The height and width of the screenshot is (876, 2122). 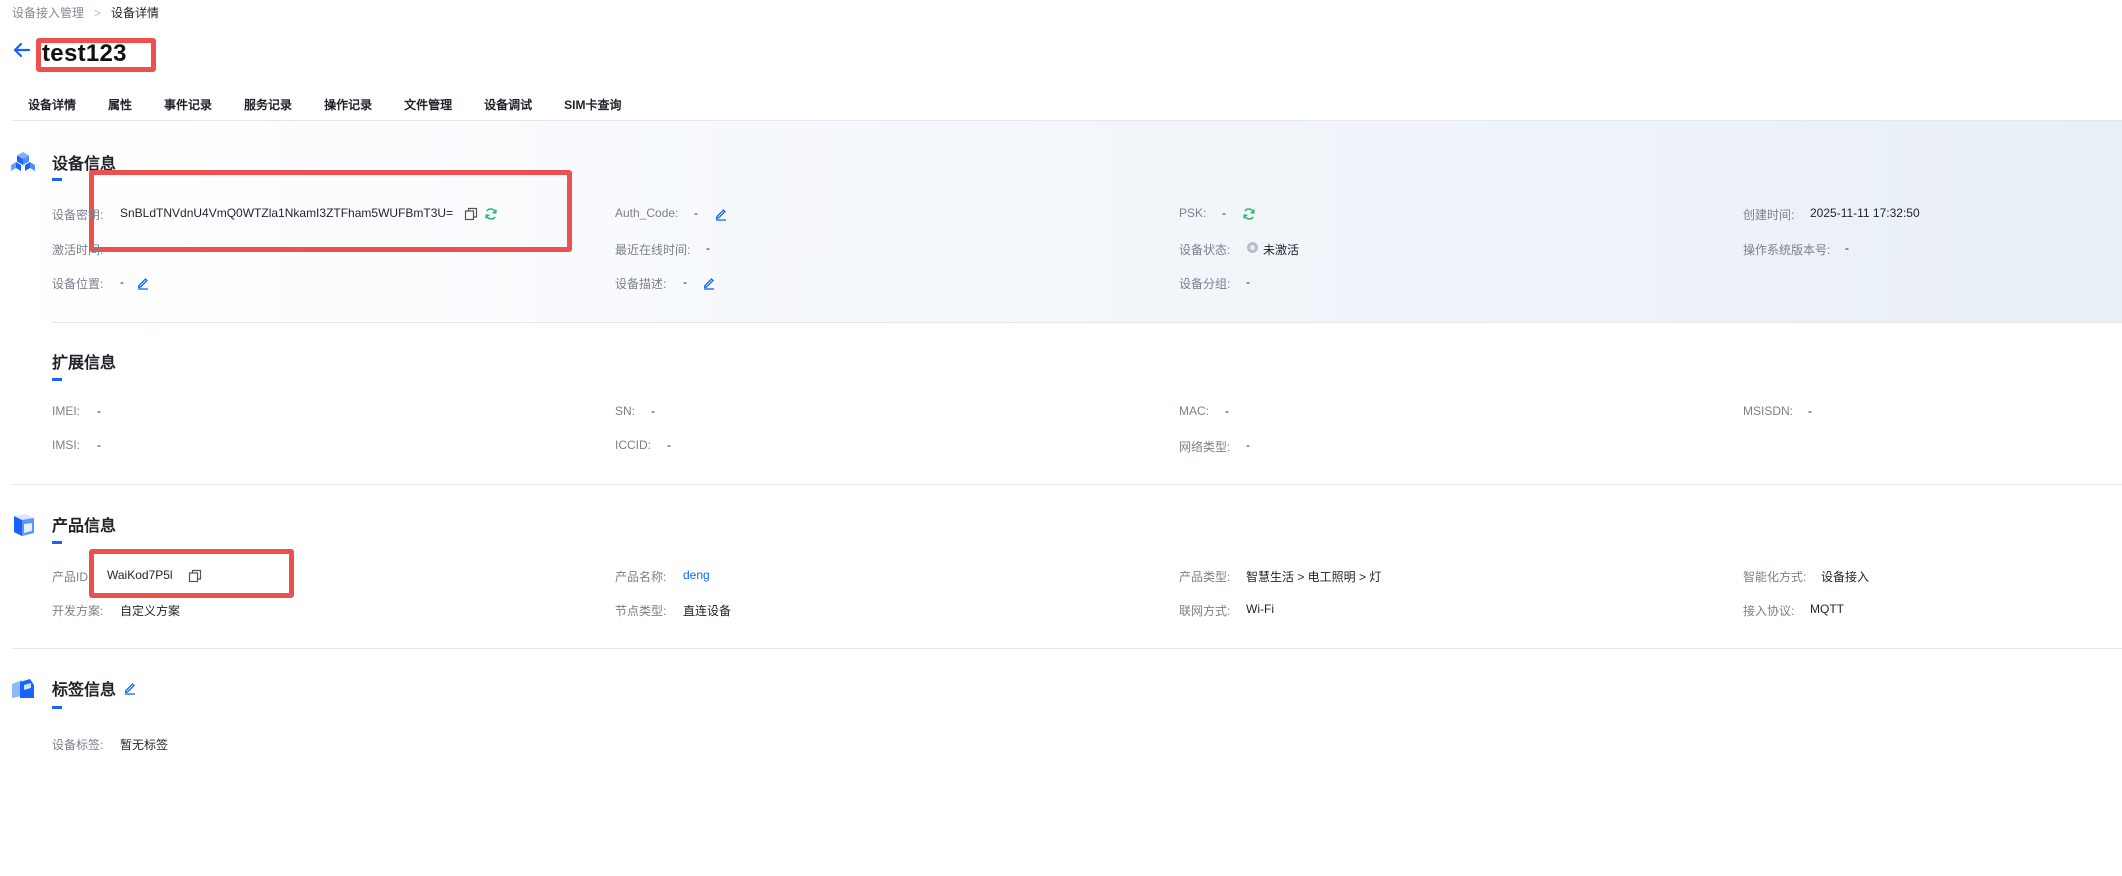 I want to click on network-method-value: Wi-Fi, so click(x=1260, y=609).